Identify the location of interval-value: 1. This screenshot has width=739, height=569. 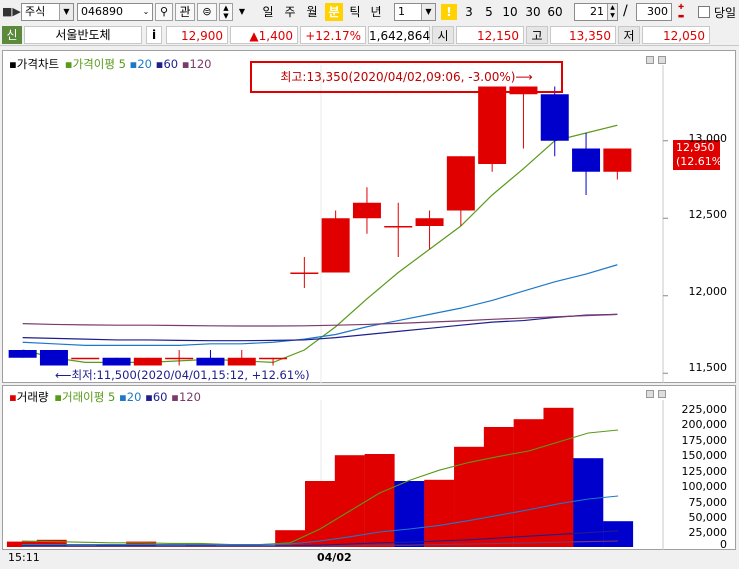
(401, 11).